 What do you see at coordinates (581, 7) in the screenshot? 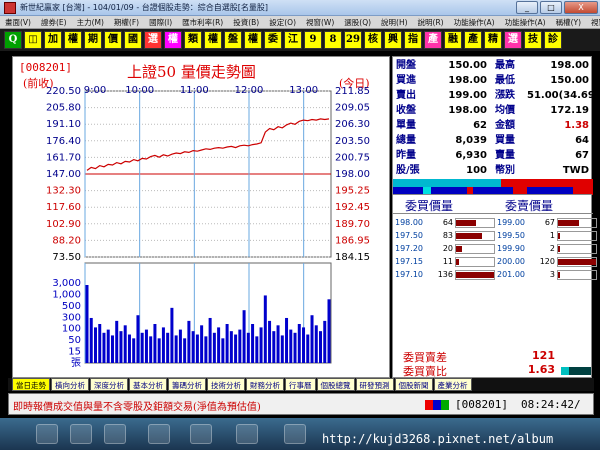
I see `close-button: X` at bounding box center [581, 7].